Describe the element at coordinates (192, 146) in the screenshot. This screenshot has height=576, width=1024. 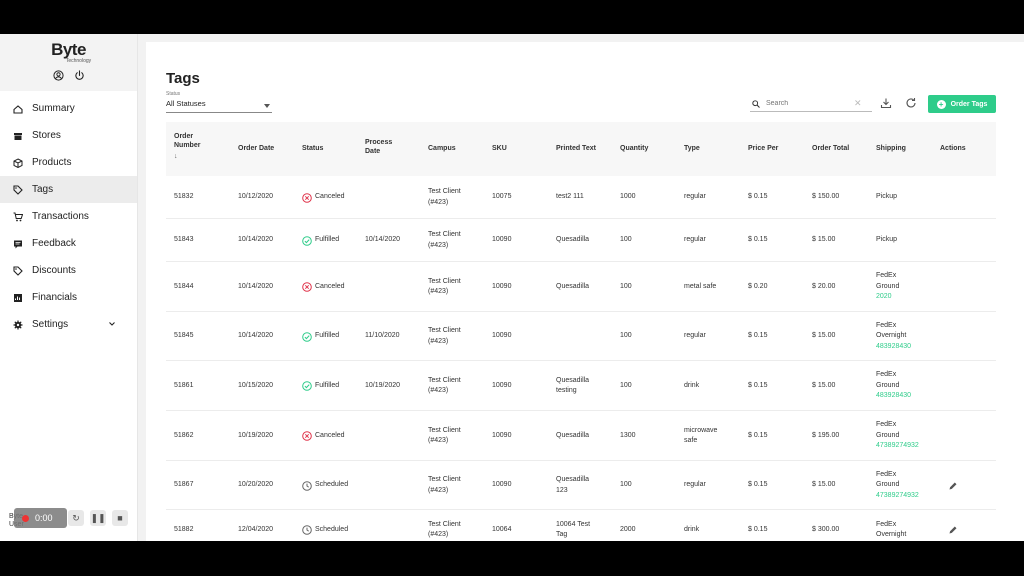
I see `column-header-order-number: Order Number ↓` at that location.